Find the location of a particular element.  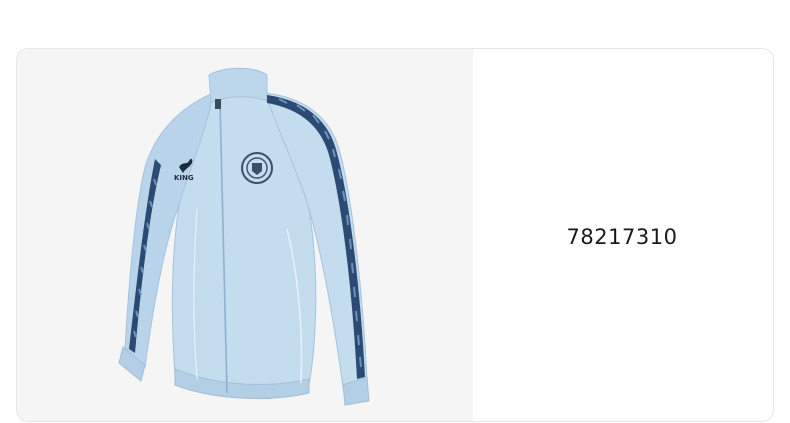

club-badge is located at coordinates (257, 168).